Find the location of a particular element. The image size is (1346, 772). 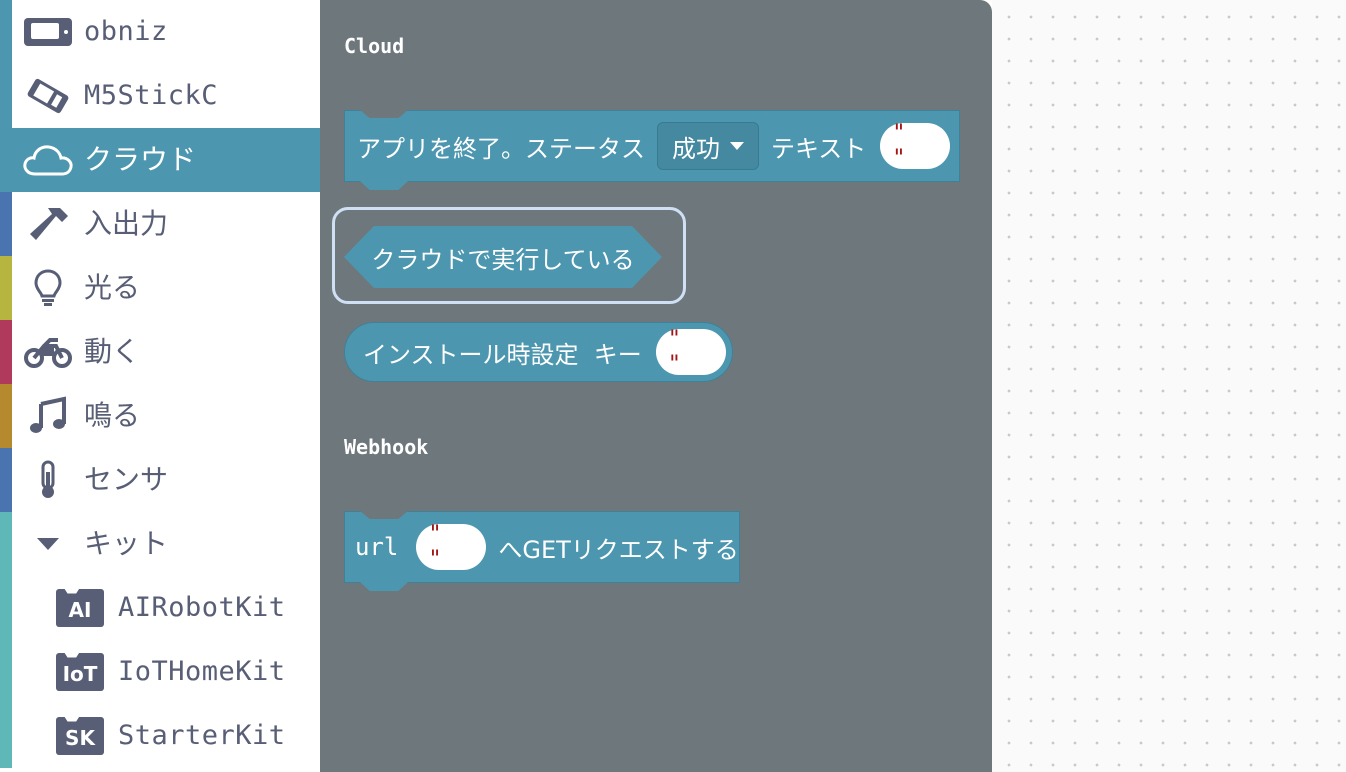

webhook-get-block: url " " へGETリクエストする is located at coordinates (542, 551).